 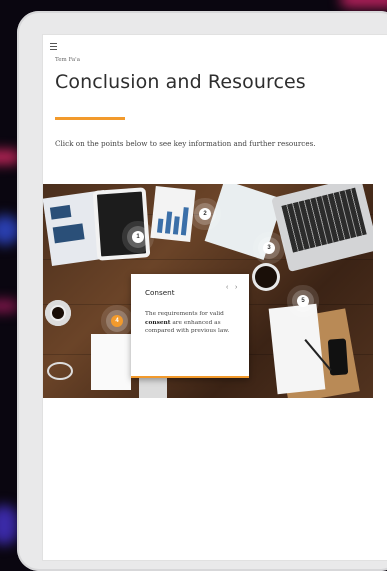 What do you see at coordinates (53, 46) in the screenshot?
I see `hamburger-menu-icon` at bounding box center [53, 46].